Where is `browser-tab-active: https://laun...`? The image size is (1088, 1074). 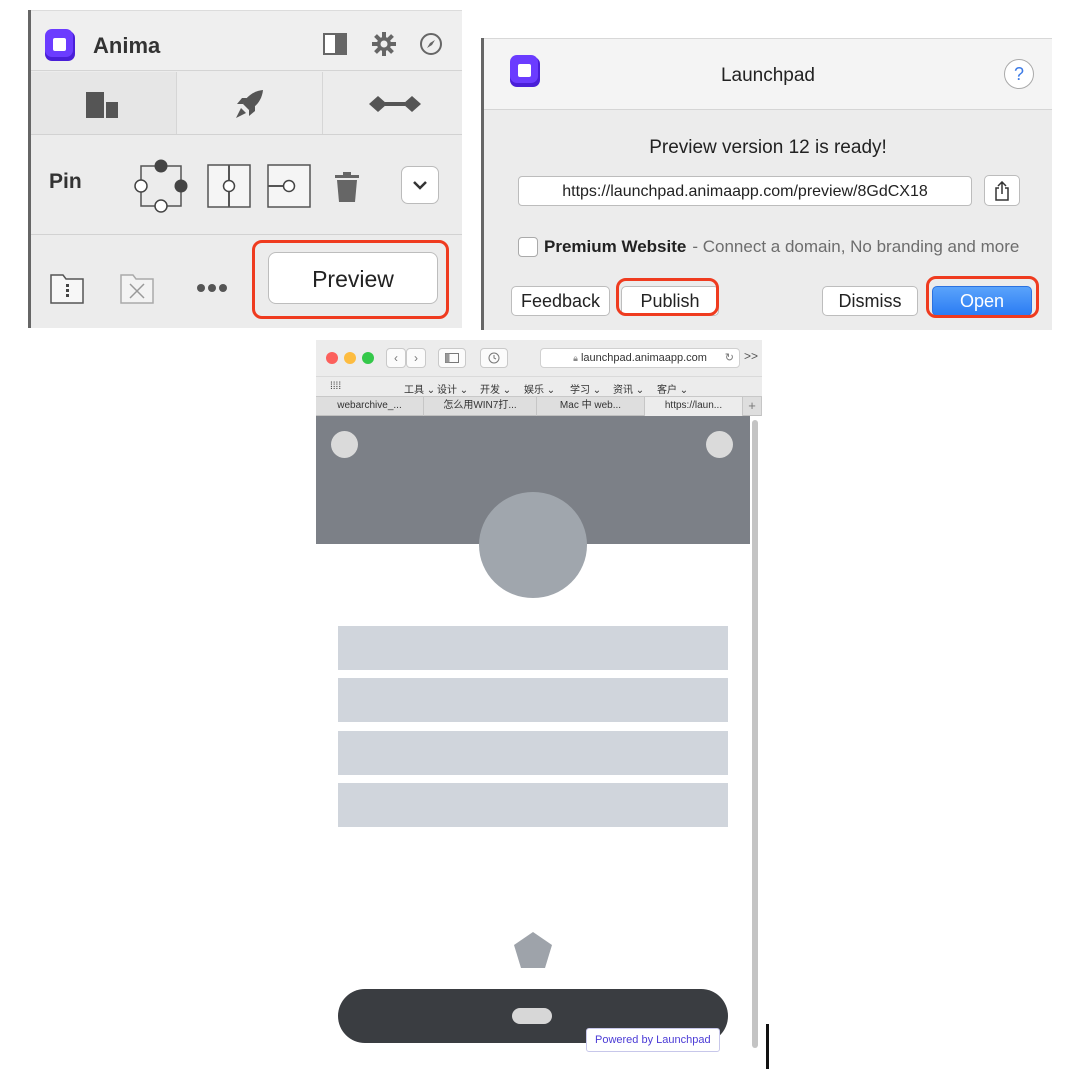
browser-tab-active: https://laun... is located at coordinates (694, 406).